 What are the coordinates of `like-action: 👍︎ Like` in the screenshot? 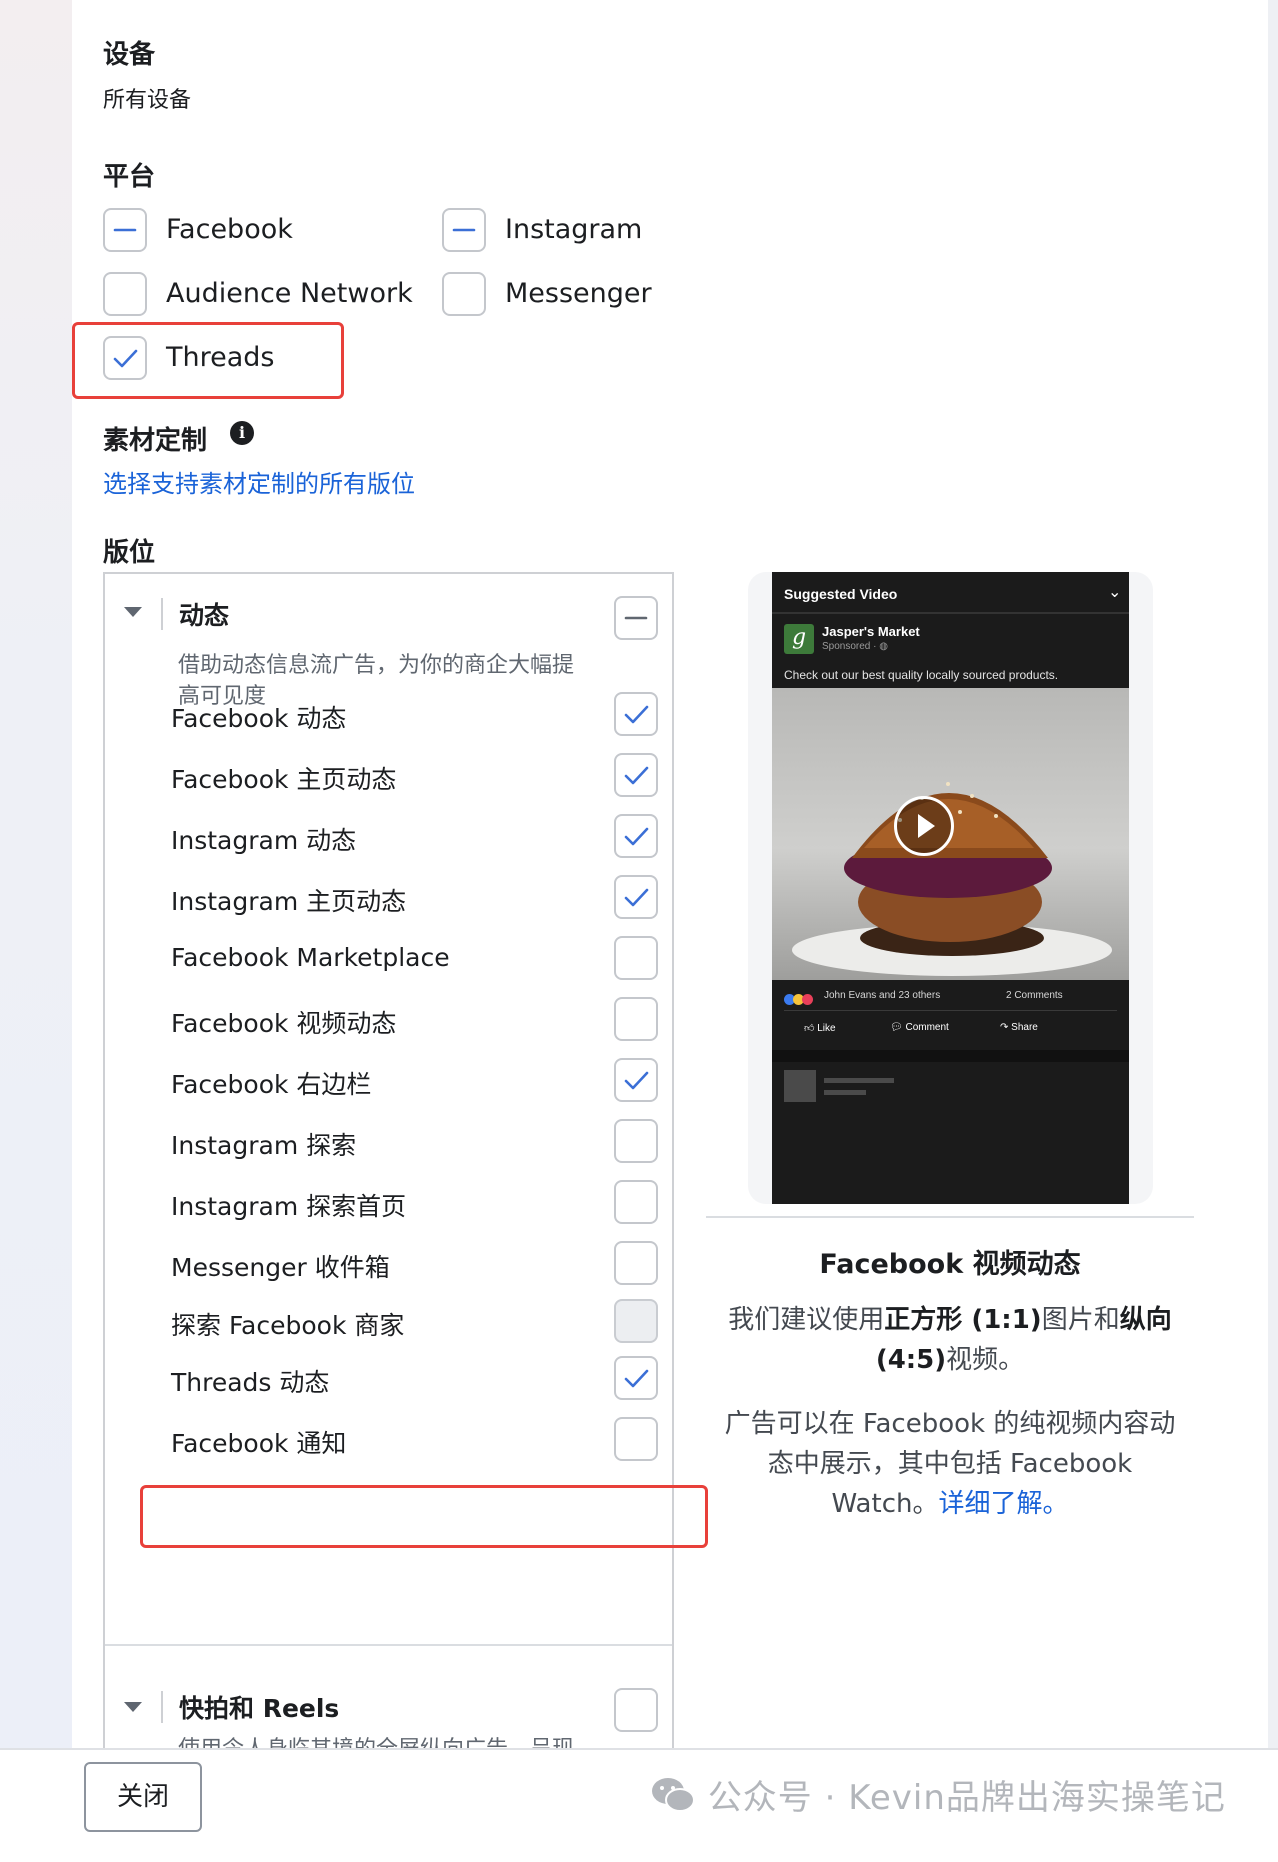 It's located at (820, 1028).